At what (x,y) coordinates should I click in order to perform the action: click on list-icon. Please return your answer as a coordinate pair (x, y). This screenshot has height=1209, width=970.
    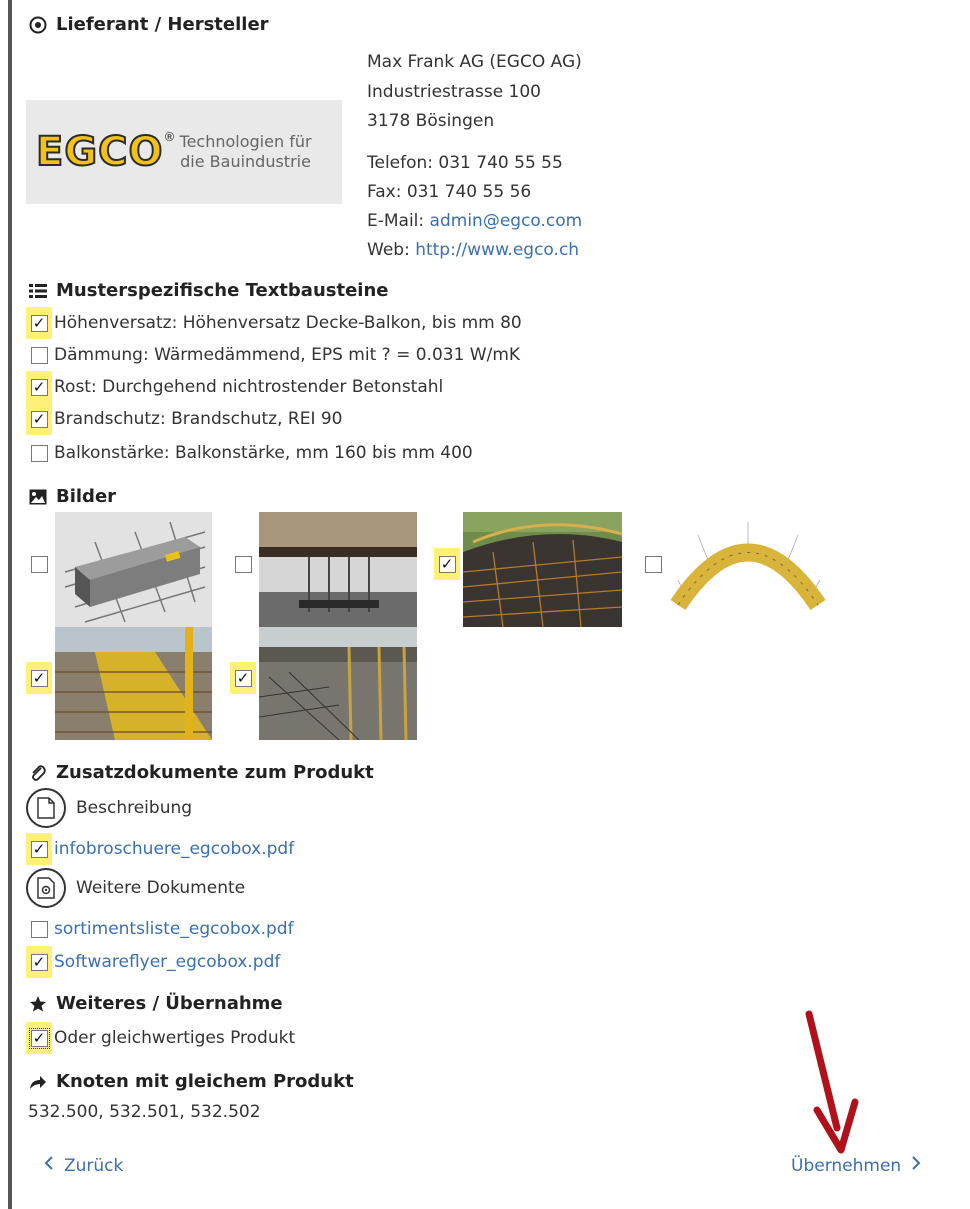
    Looking at the image, I should click on (38, 291).